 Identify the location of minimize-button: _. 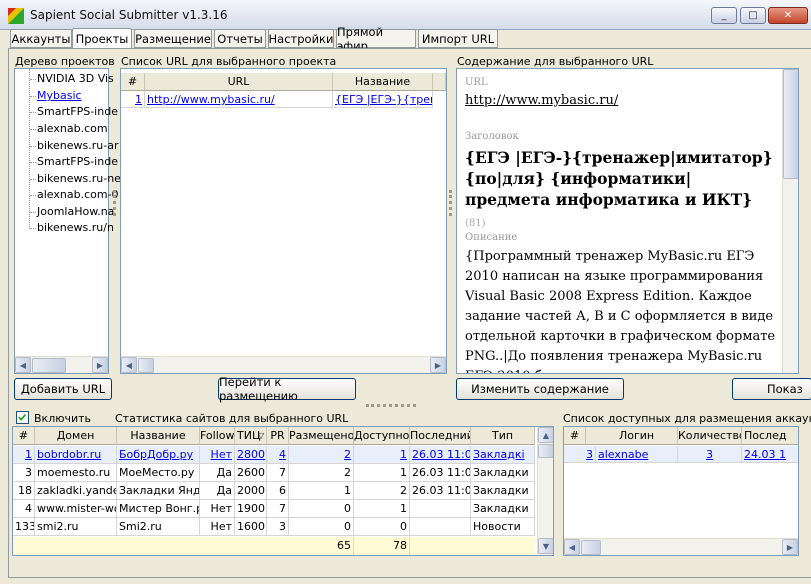
(724, 15).